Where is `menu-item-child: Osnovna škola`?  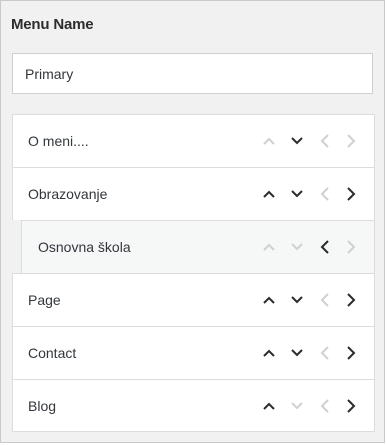 menu-item-child: Osnovna škola is located at coordinates (198, 246).